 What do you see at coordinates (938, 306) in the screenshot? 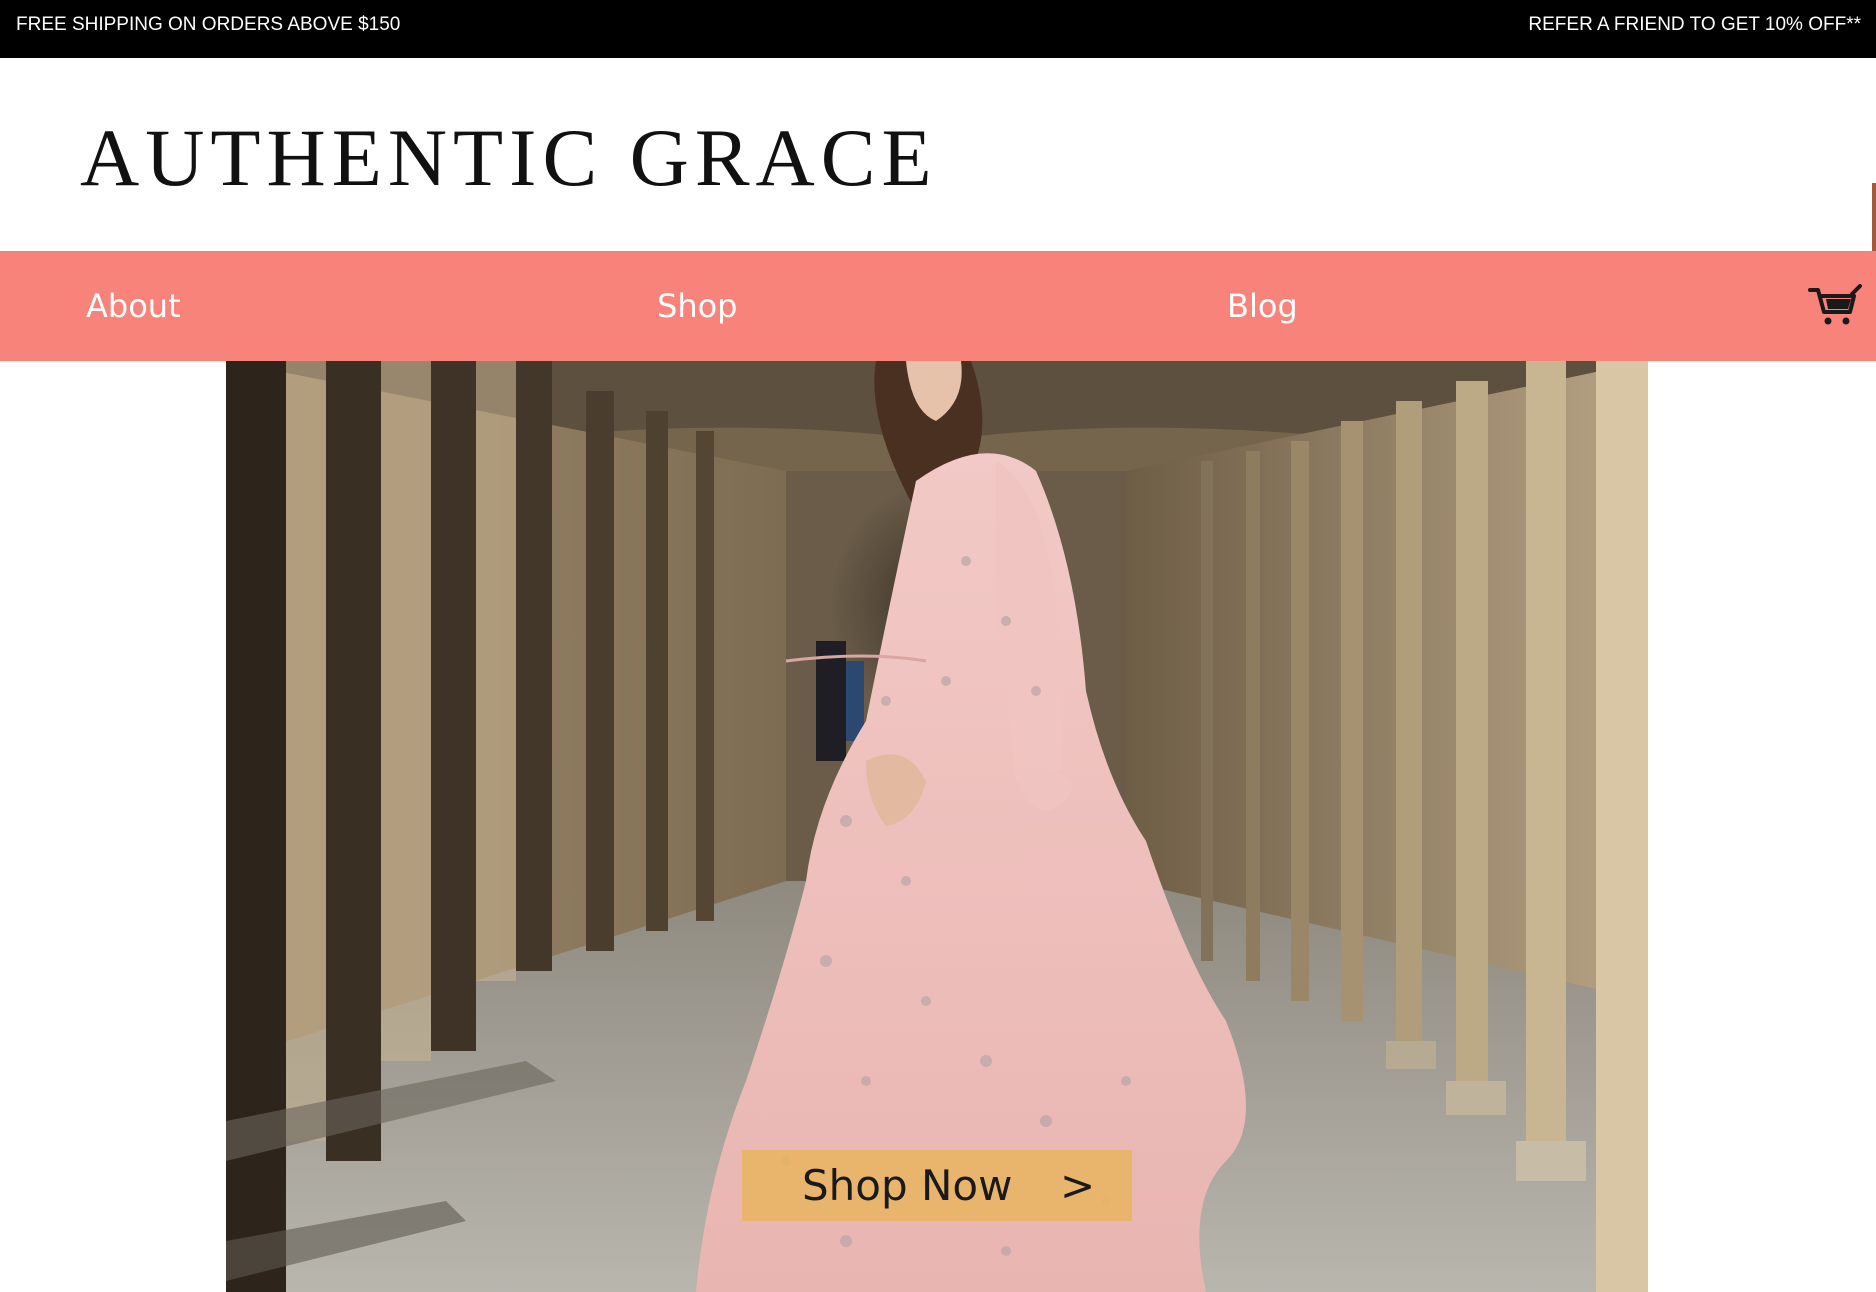
I see `main-nav: About Shop Blog` at bounding box center [938, 306].